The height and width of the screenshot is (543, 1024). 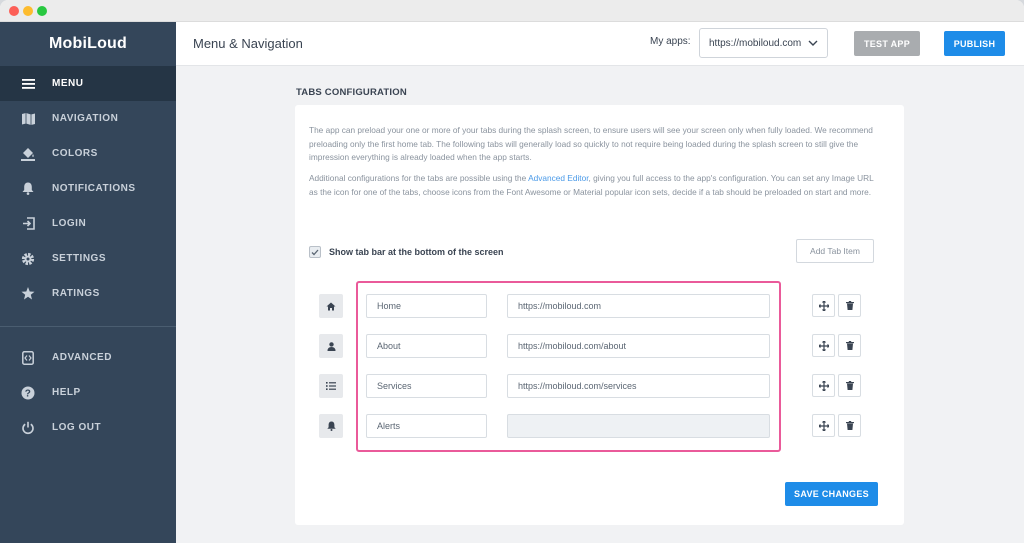 I want to click on section-title: TABS CONFIGURATION, so click(x=351, y=92).